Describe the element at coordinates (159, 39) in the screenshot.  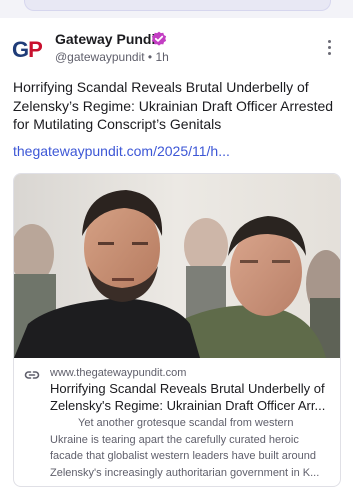
I see `verified-check-icon` at that location.